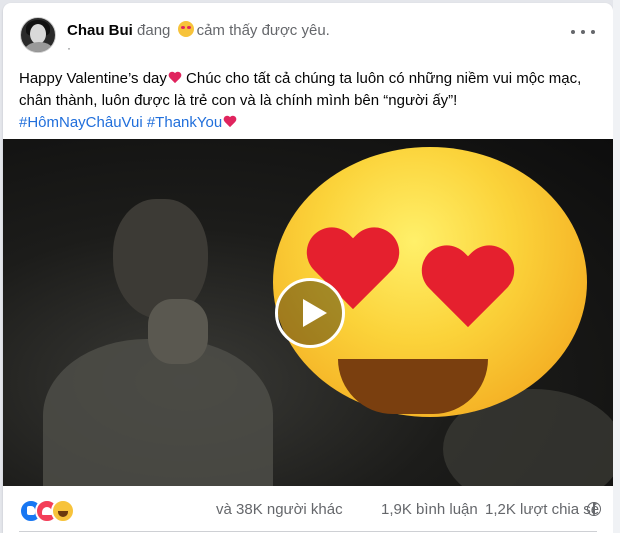 The height and width of the screenshot is (533, 620). What do you see at coordinates (263, 30) in the screenshot?
I see `feeling-text: cảm thấy được yêu.` at bounding box center [263, 30].